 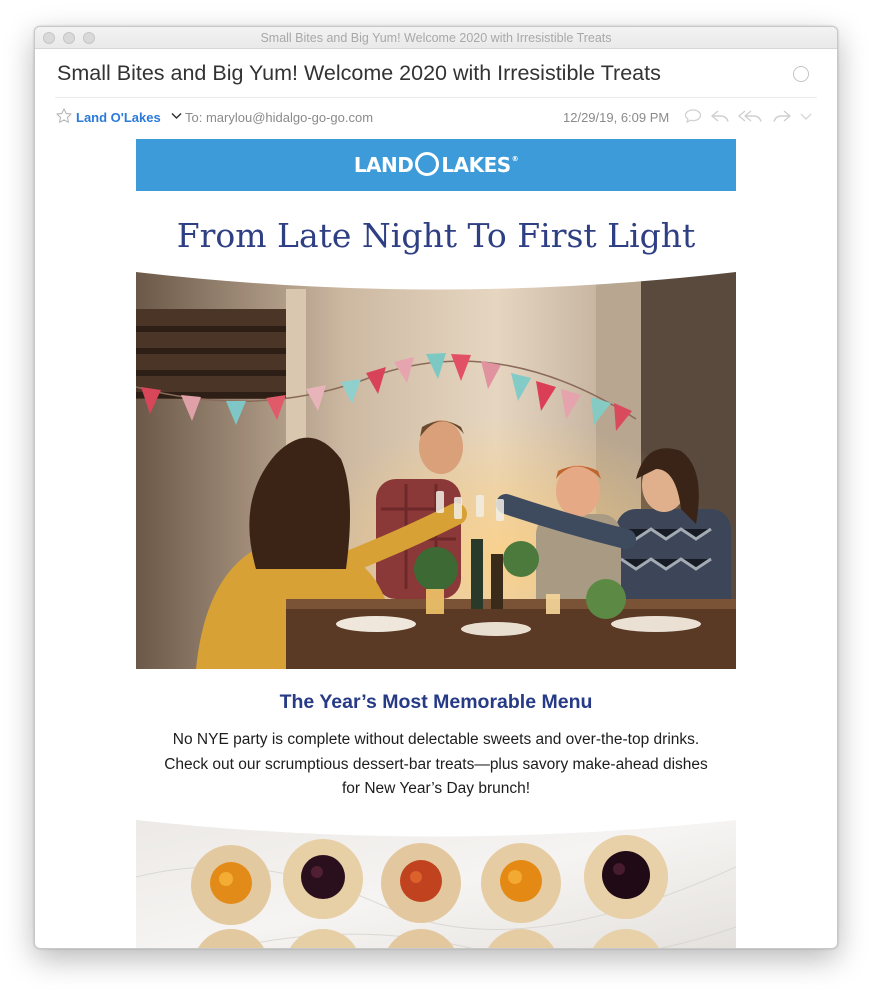 What do you see at coordinates (751, 116) in the screenshot?
I see `reply-all-icon` at bounding box center [751, 116].